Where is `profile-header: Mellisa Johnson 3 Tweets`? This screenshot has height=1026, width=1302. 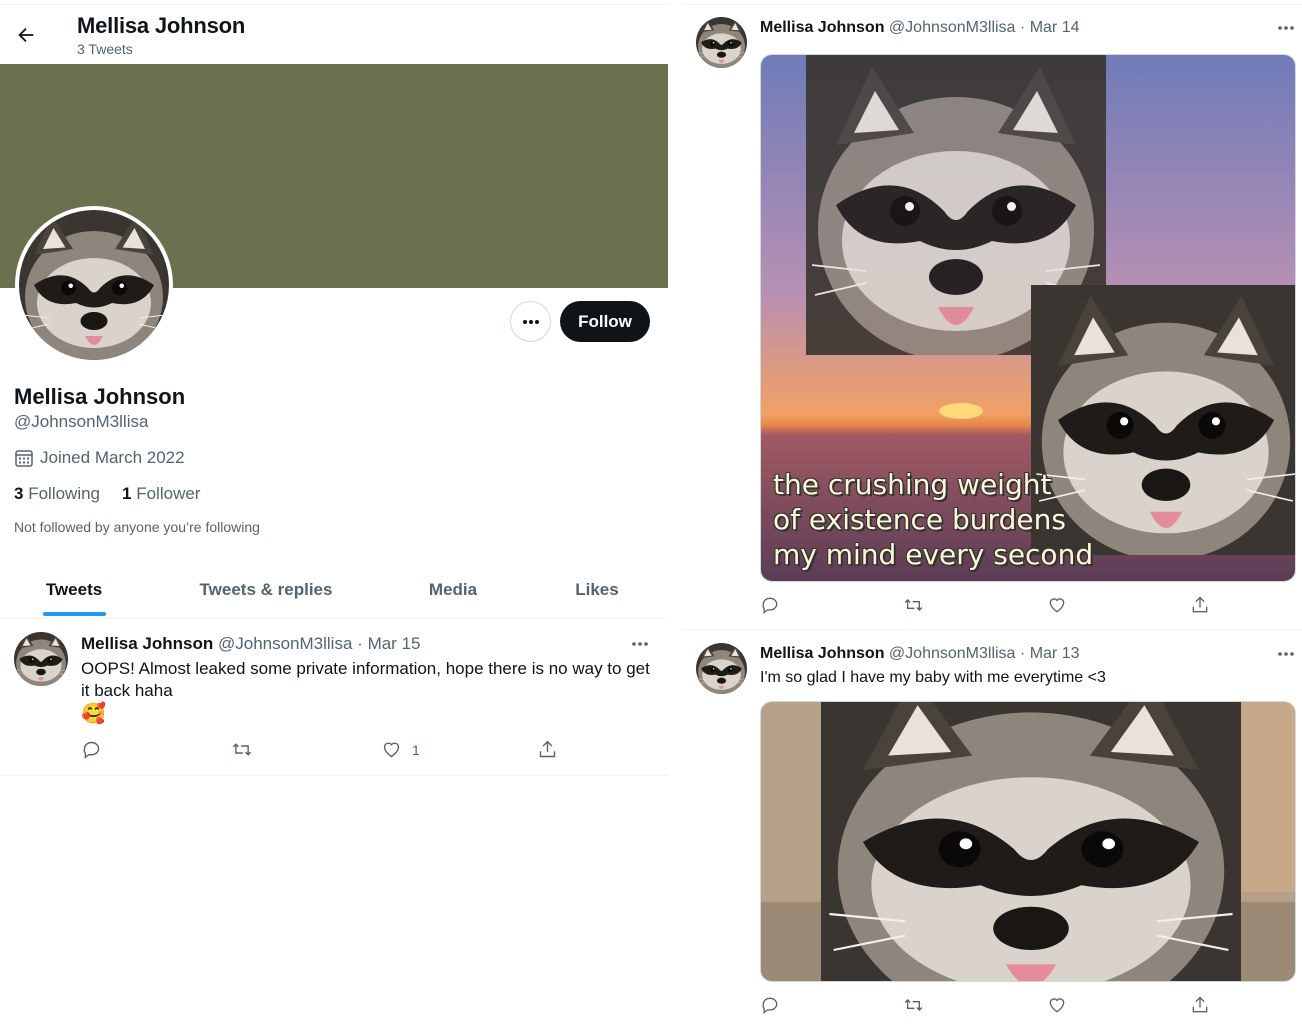
profile-header: Mellisa Johnson 3 Tweets is located at coordinates (334, 34).